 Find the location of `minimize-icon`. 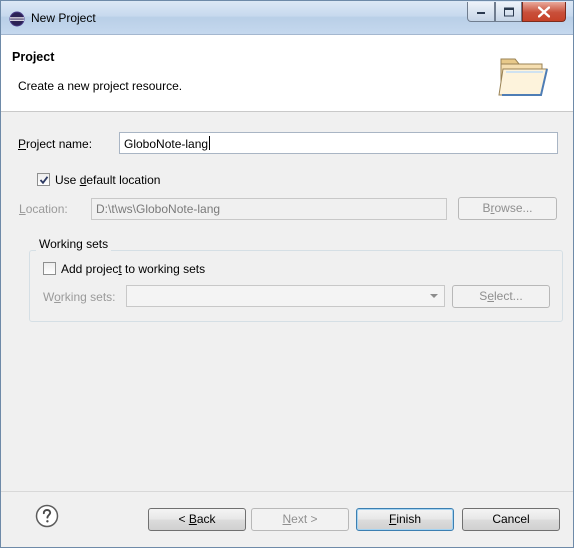

minimize-icon is located at coordinates (481, 12).